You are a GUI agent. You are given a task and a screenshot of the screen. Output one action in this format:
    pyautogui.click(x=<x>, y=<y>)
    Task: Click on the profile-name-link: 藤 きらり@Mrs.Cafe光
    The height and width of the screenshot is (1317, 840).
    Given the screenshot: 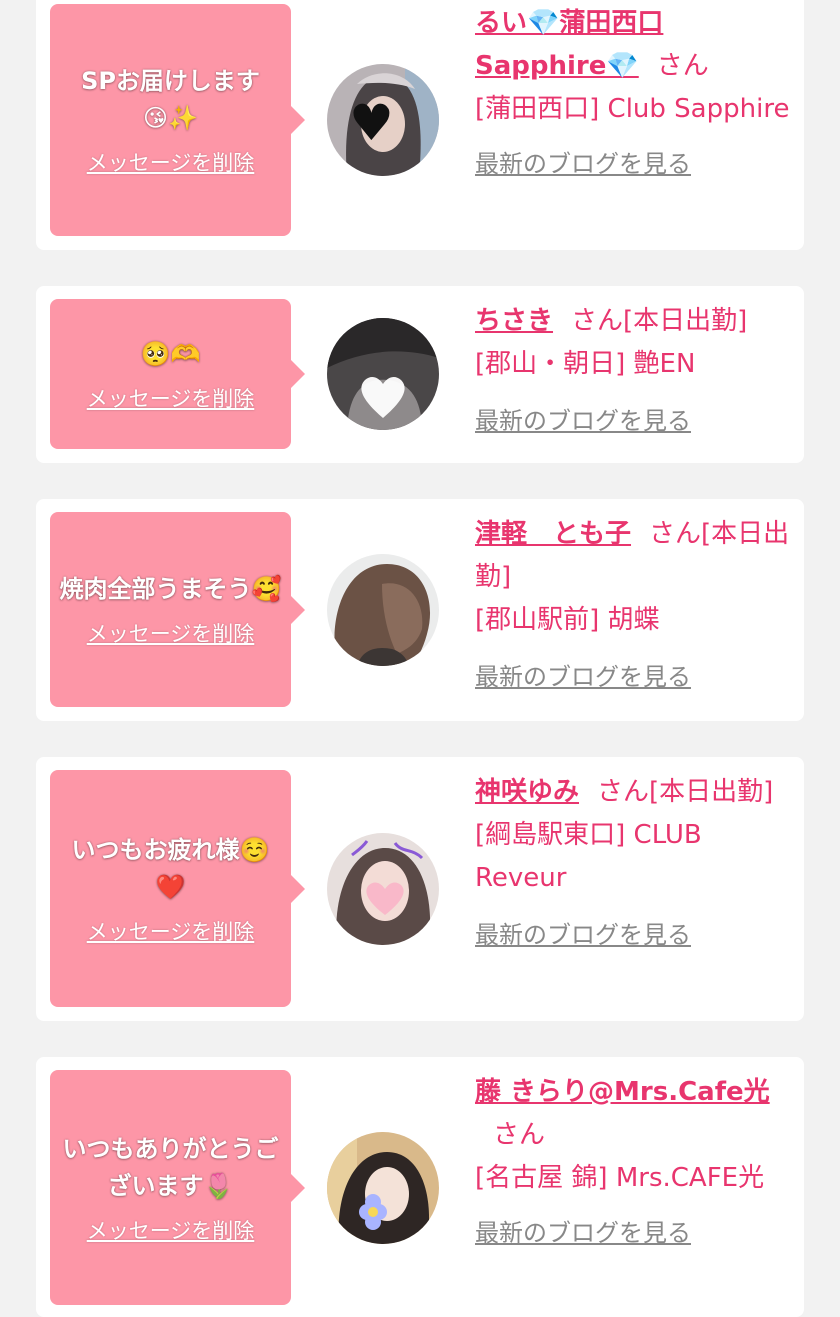 What is the action you would take?
    pyautogui.click(x=622, y=1092)
    